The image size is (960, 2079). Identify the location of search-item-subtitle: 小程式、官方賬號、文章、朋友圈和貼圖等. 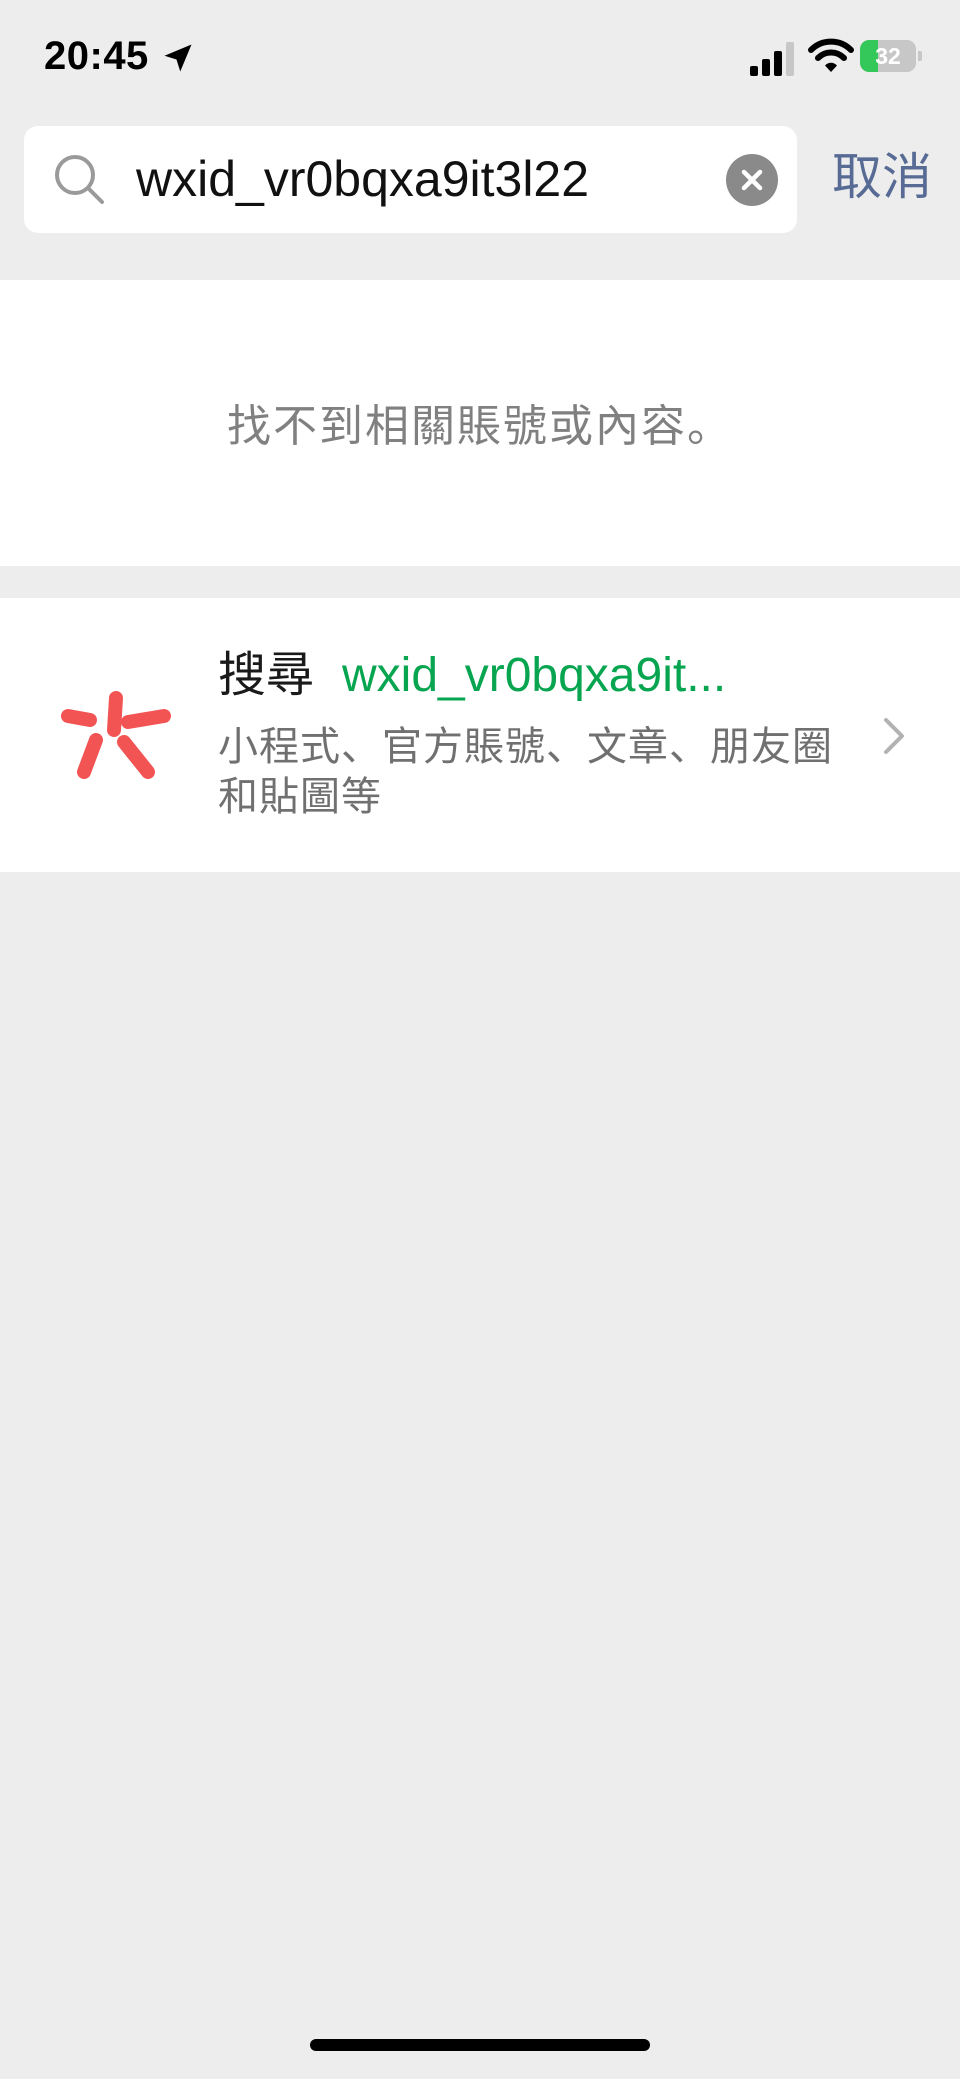
(525, 772).